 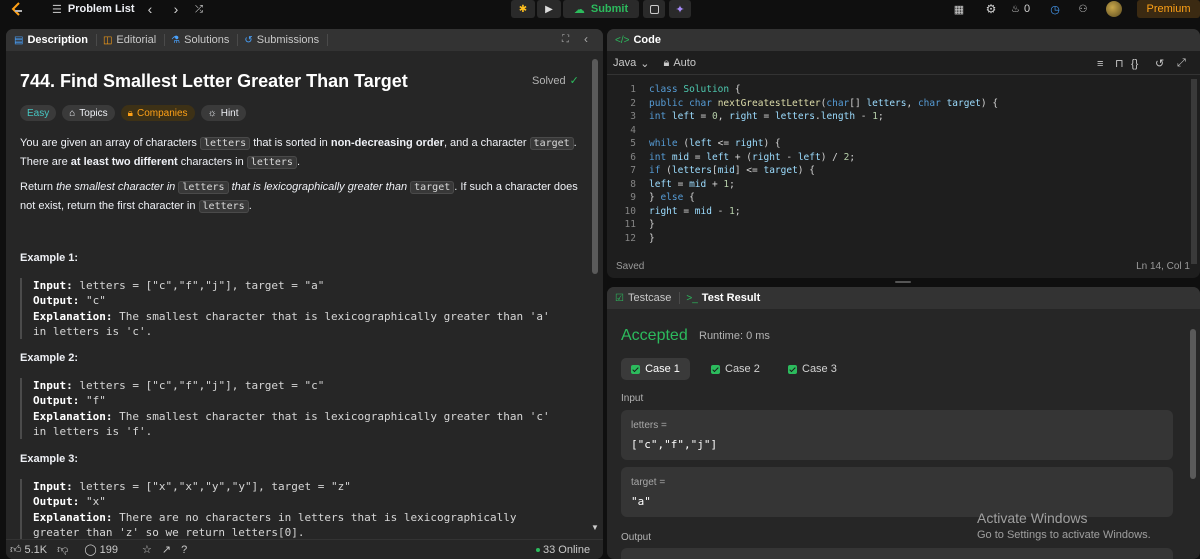 What do you see at coordinates (735, 369) in the screenshot?
I see `case-2-tab: Case 2` at bounding box center [735, 369].